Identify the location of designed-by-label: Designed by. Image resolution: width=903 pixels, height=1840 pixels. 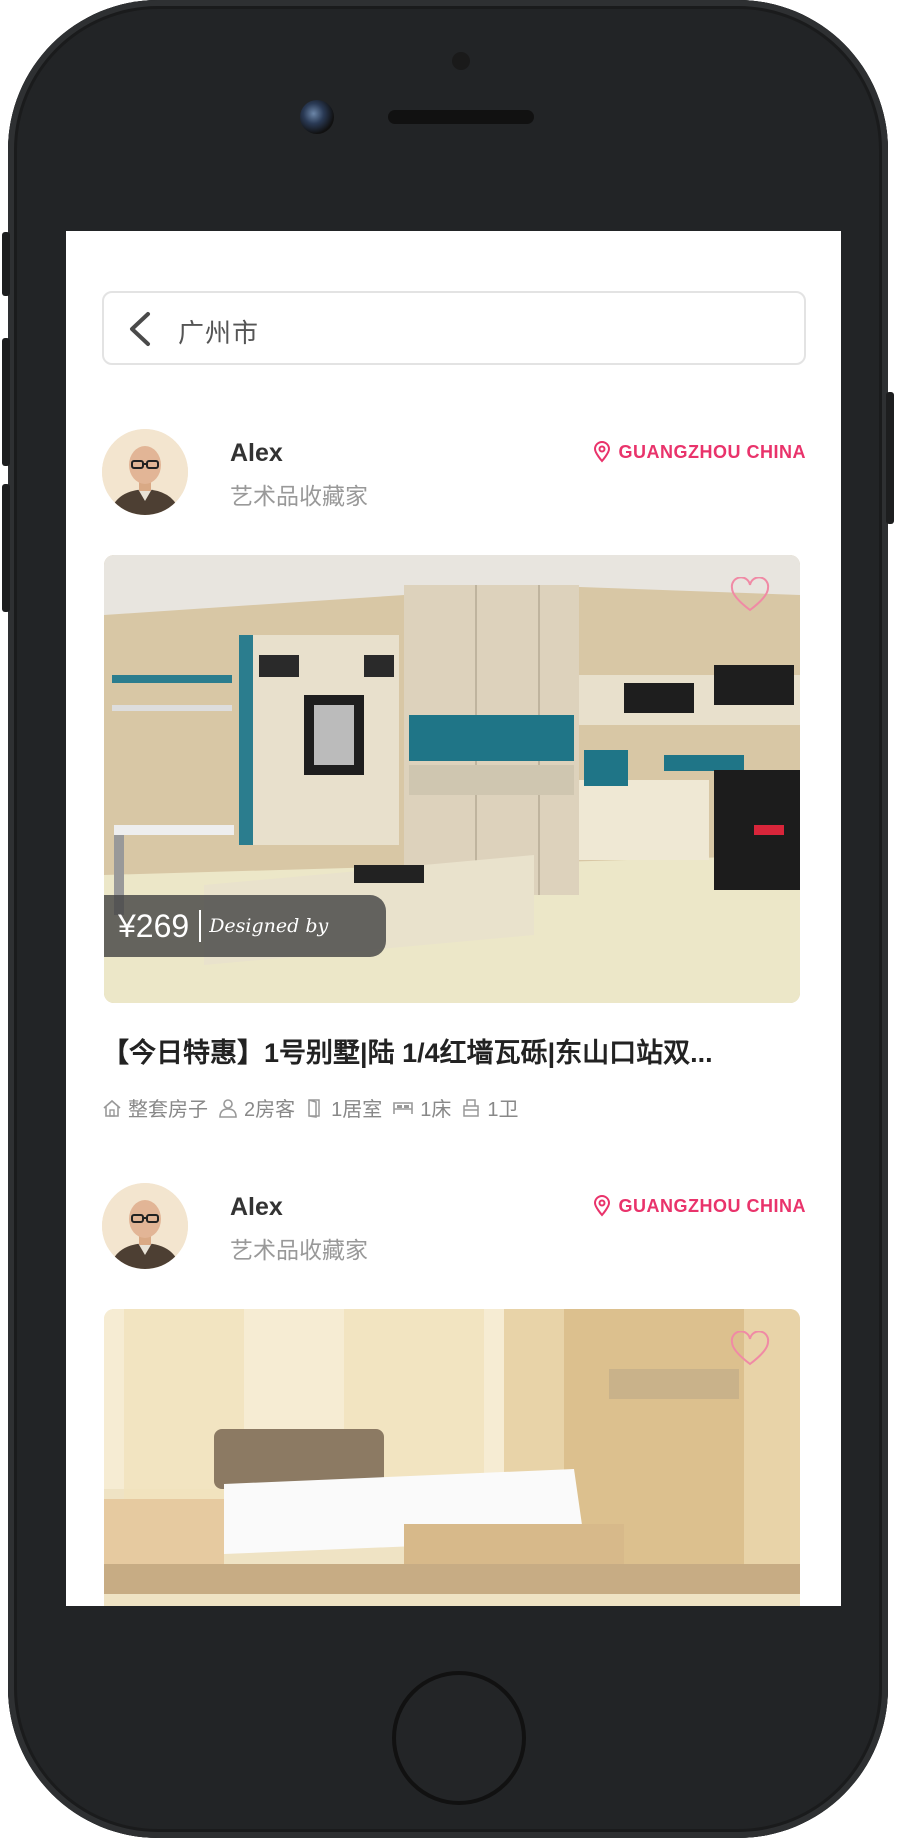
(269, 926).